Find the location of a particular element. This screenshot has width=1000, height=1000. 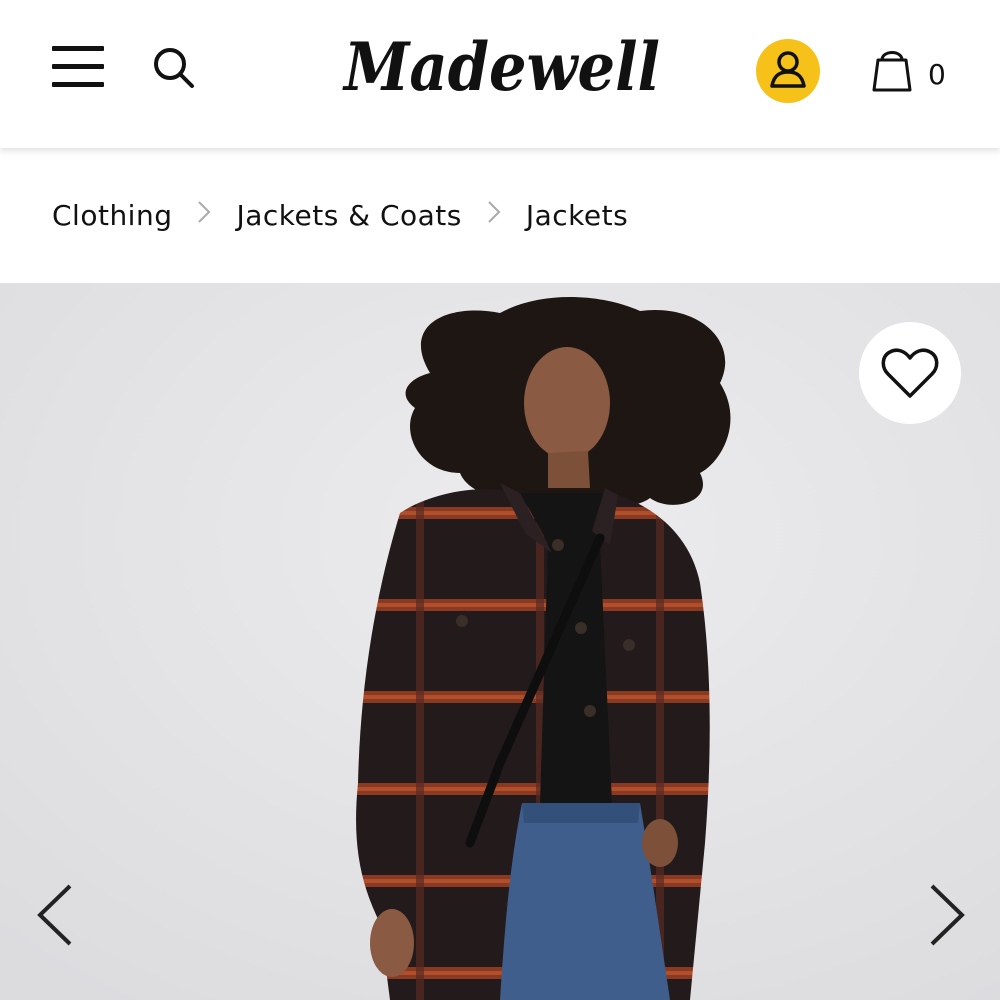

breadcrumb-item-jackets: Jackets is located at coordinates (577, 215).